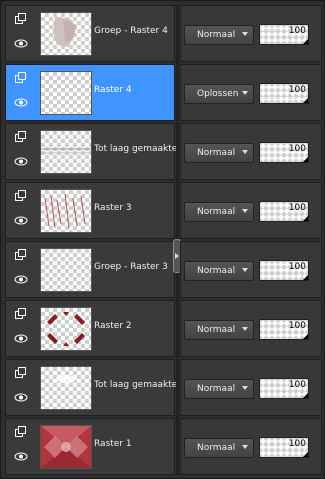  Describe the element at coordinates (113, 444) in the screenshot. I see `layer-name: Raster 1` at that location.